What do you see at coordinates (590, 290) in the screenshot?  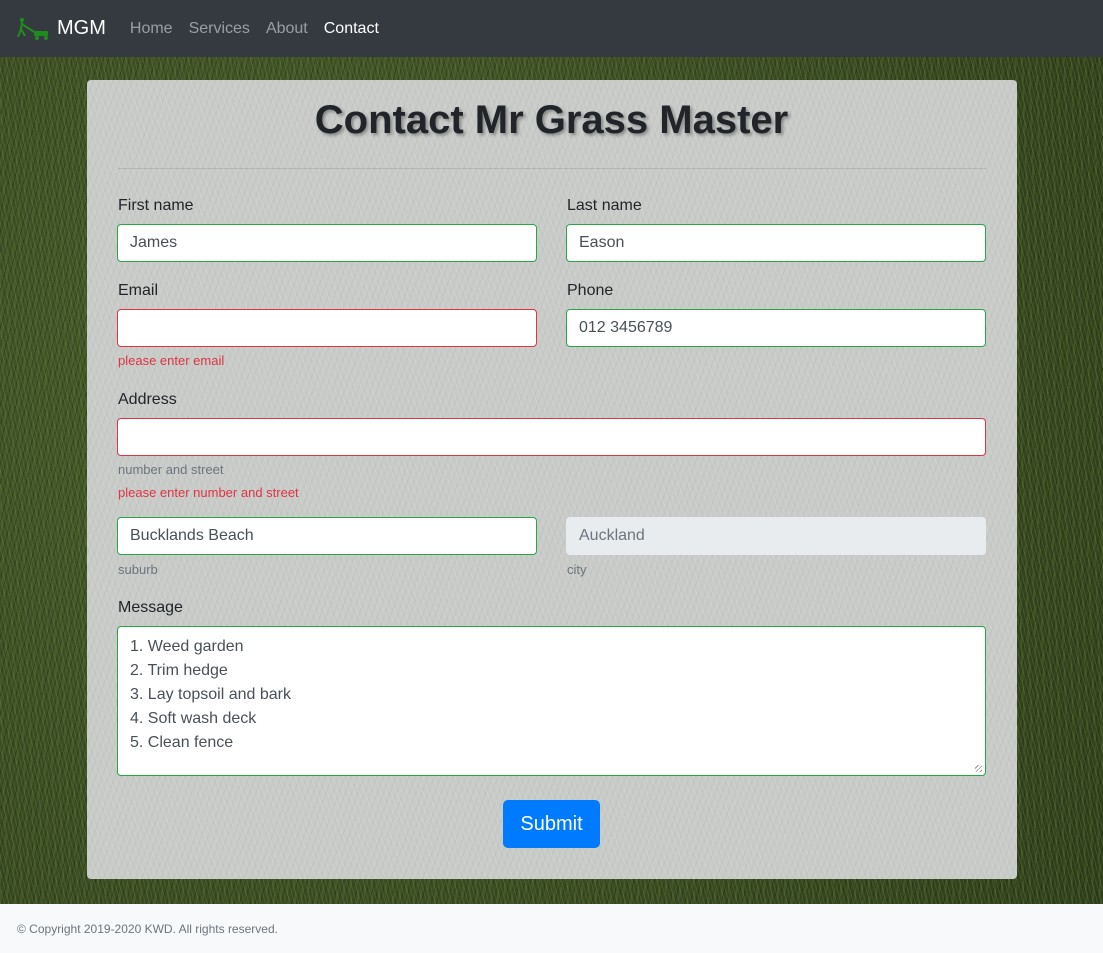 I see `phone-label: Phone` at bounding box center [590, 290].